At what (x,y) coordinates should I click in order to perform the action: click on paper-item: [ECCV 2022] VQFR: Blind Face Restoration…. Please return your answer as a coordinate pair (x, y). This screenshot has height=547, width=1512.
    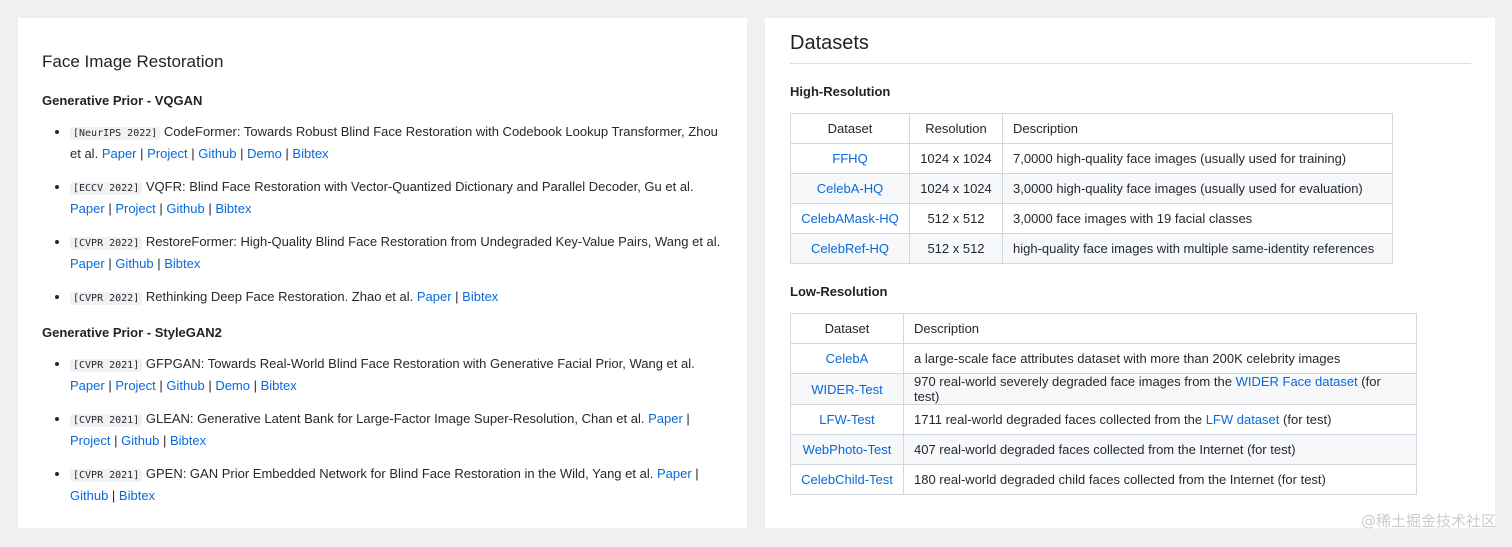
    Looking at the image, I should click on (396, 198).